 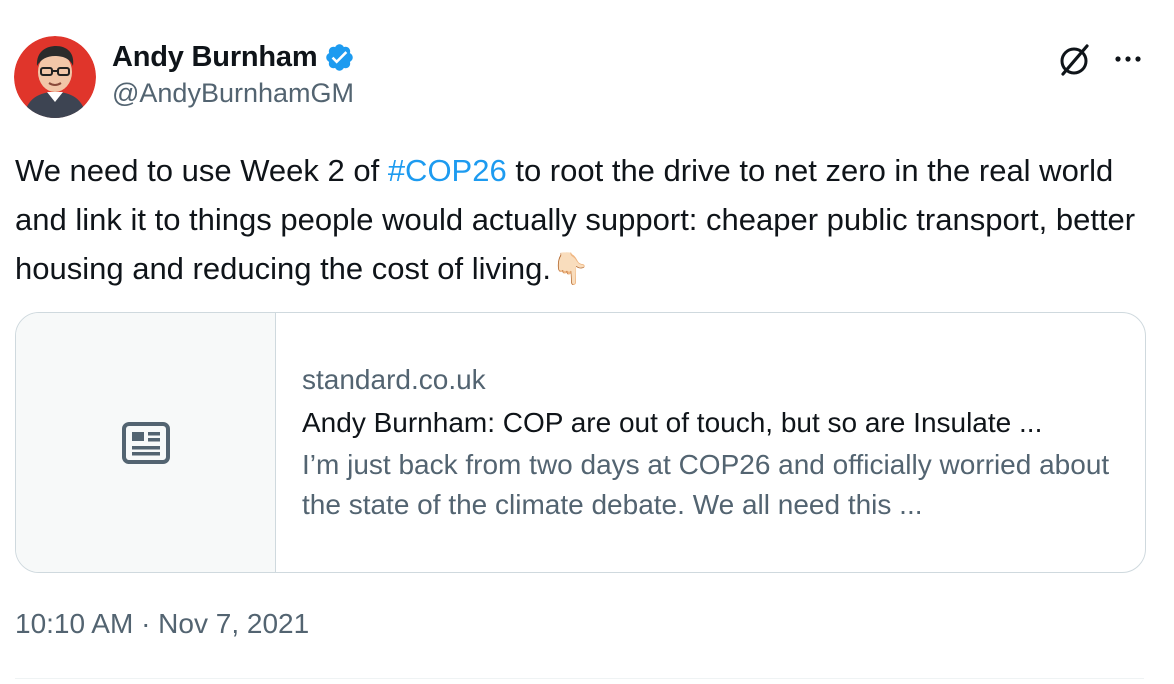 I want to click on card-thumbnail, so click(x=146, y=442).